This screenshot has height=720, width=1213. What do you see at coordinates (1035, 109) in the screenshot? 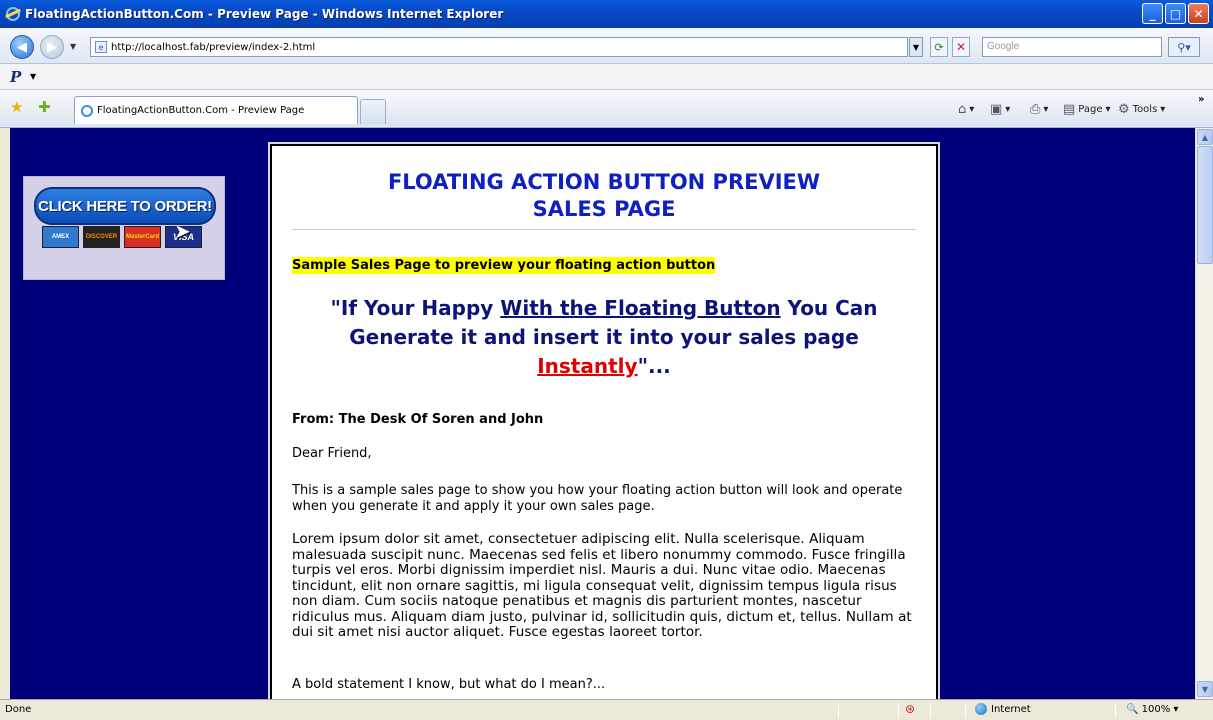
I see `print-icon: ⎙` at bounding box center [1035, 109].